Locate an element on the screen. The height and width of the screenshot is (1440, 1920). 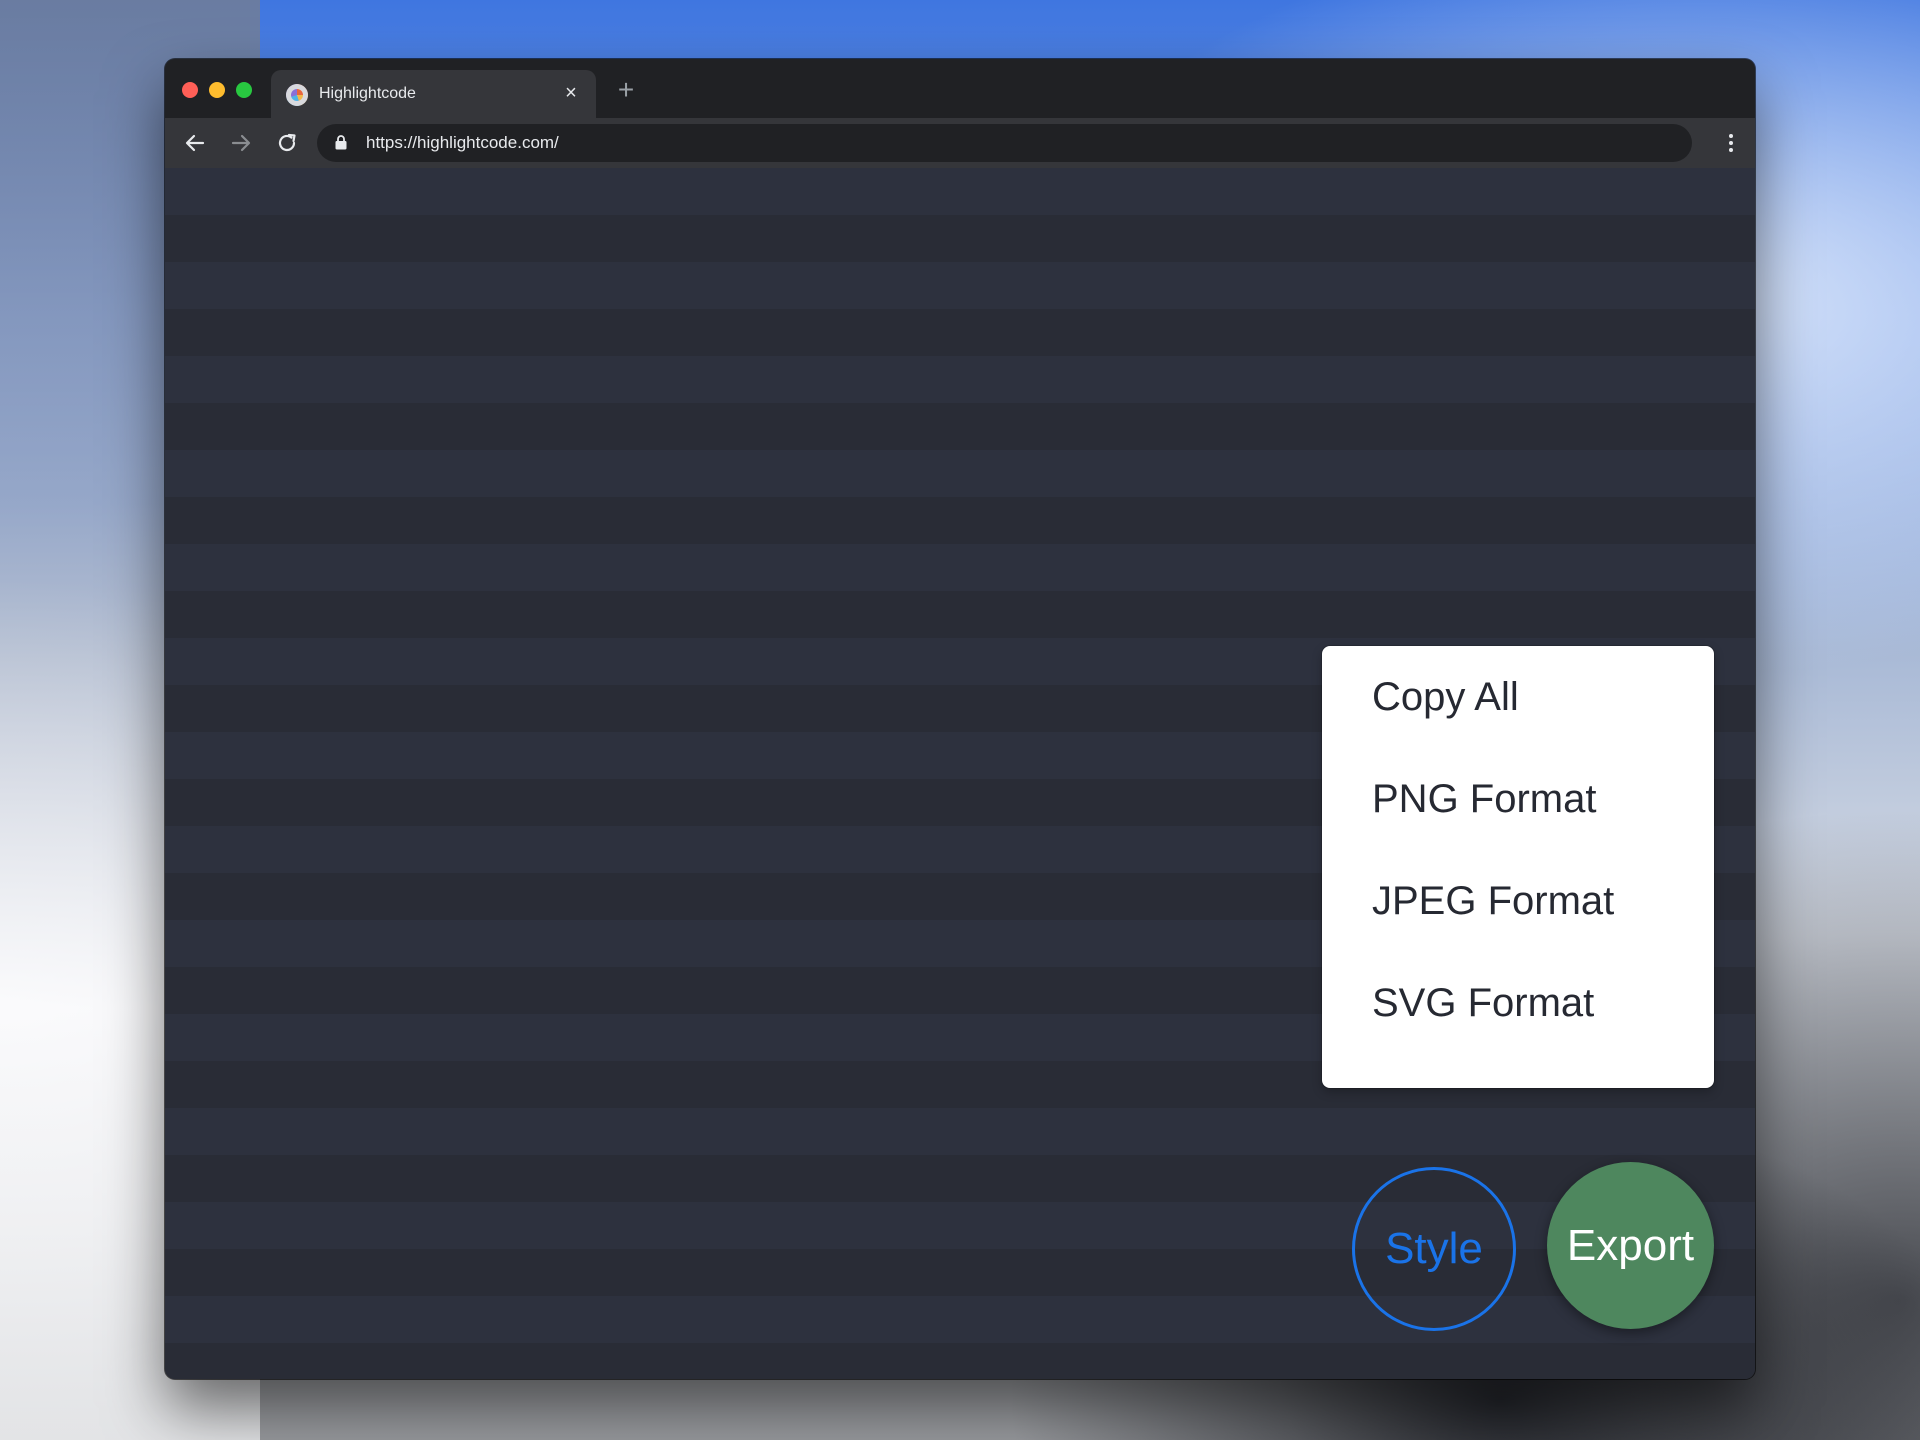
arrow-left-icon is located at coordinates (195, 143).